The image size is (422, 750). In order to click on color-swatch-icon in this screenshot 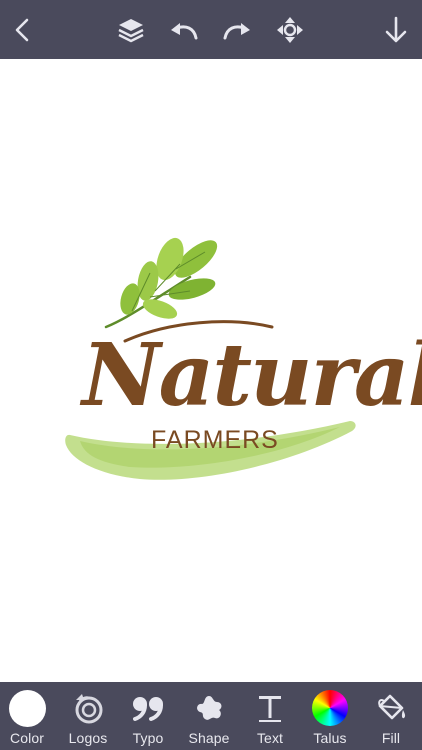, I will do `click(27, 708)`.